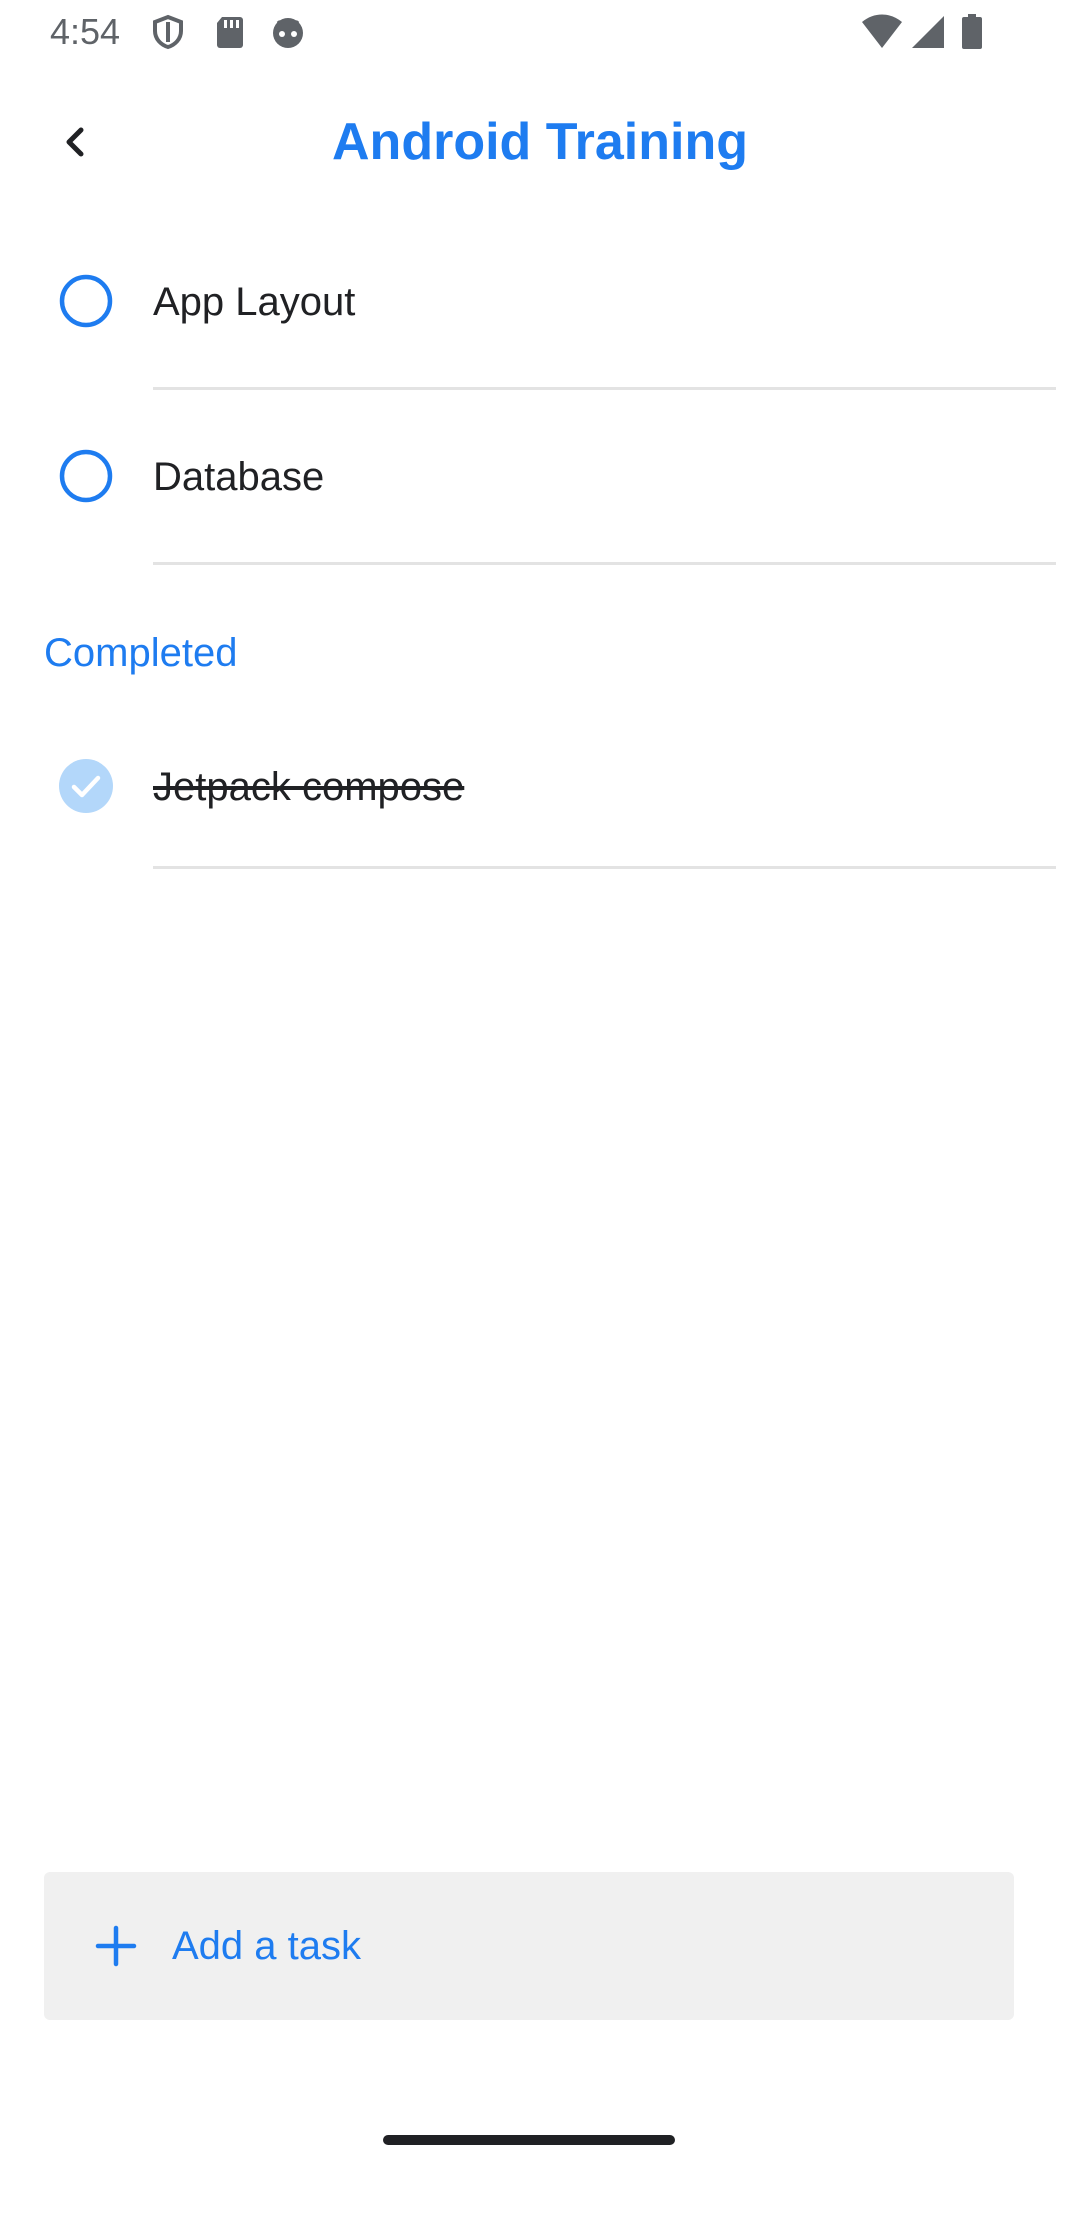 This screenshot has width=1080, height=2220. What do you see at coordinates (928, 32) in the screenshot?
I see `cell-signal-icon` at bounding box center [928, 32].